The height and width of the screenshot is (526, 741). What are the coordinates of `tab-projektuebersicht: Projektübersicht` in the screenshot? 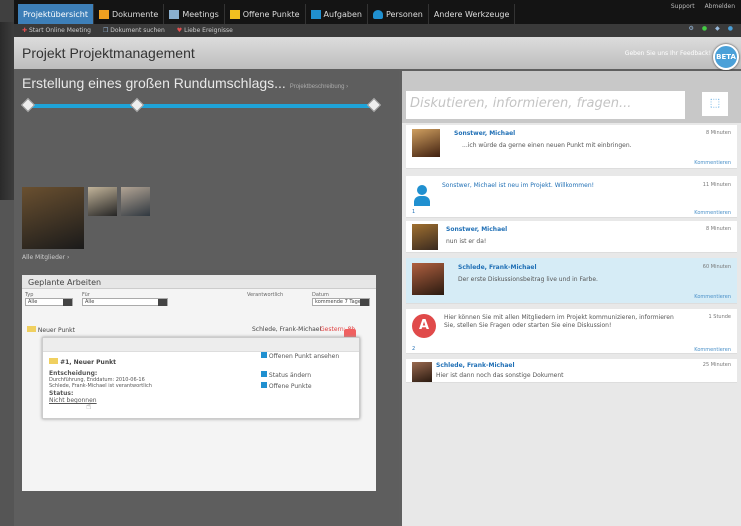 It's located at (56, 14).